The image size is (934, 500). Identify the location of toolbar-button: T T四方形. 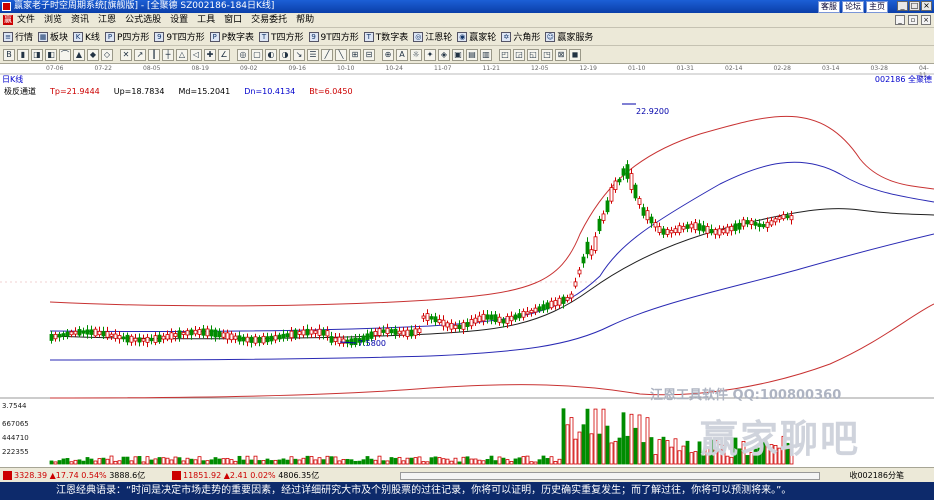
(281, 36).